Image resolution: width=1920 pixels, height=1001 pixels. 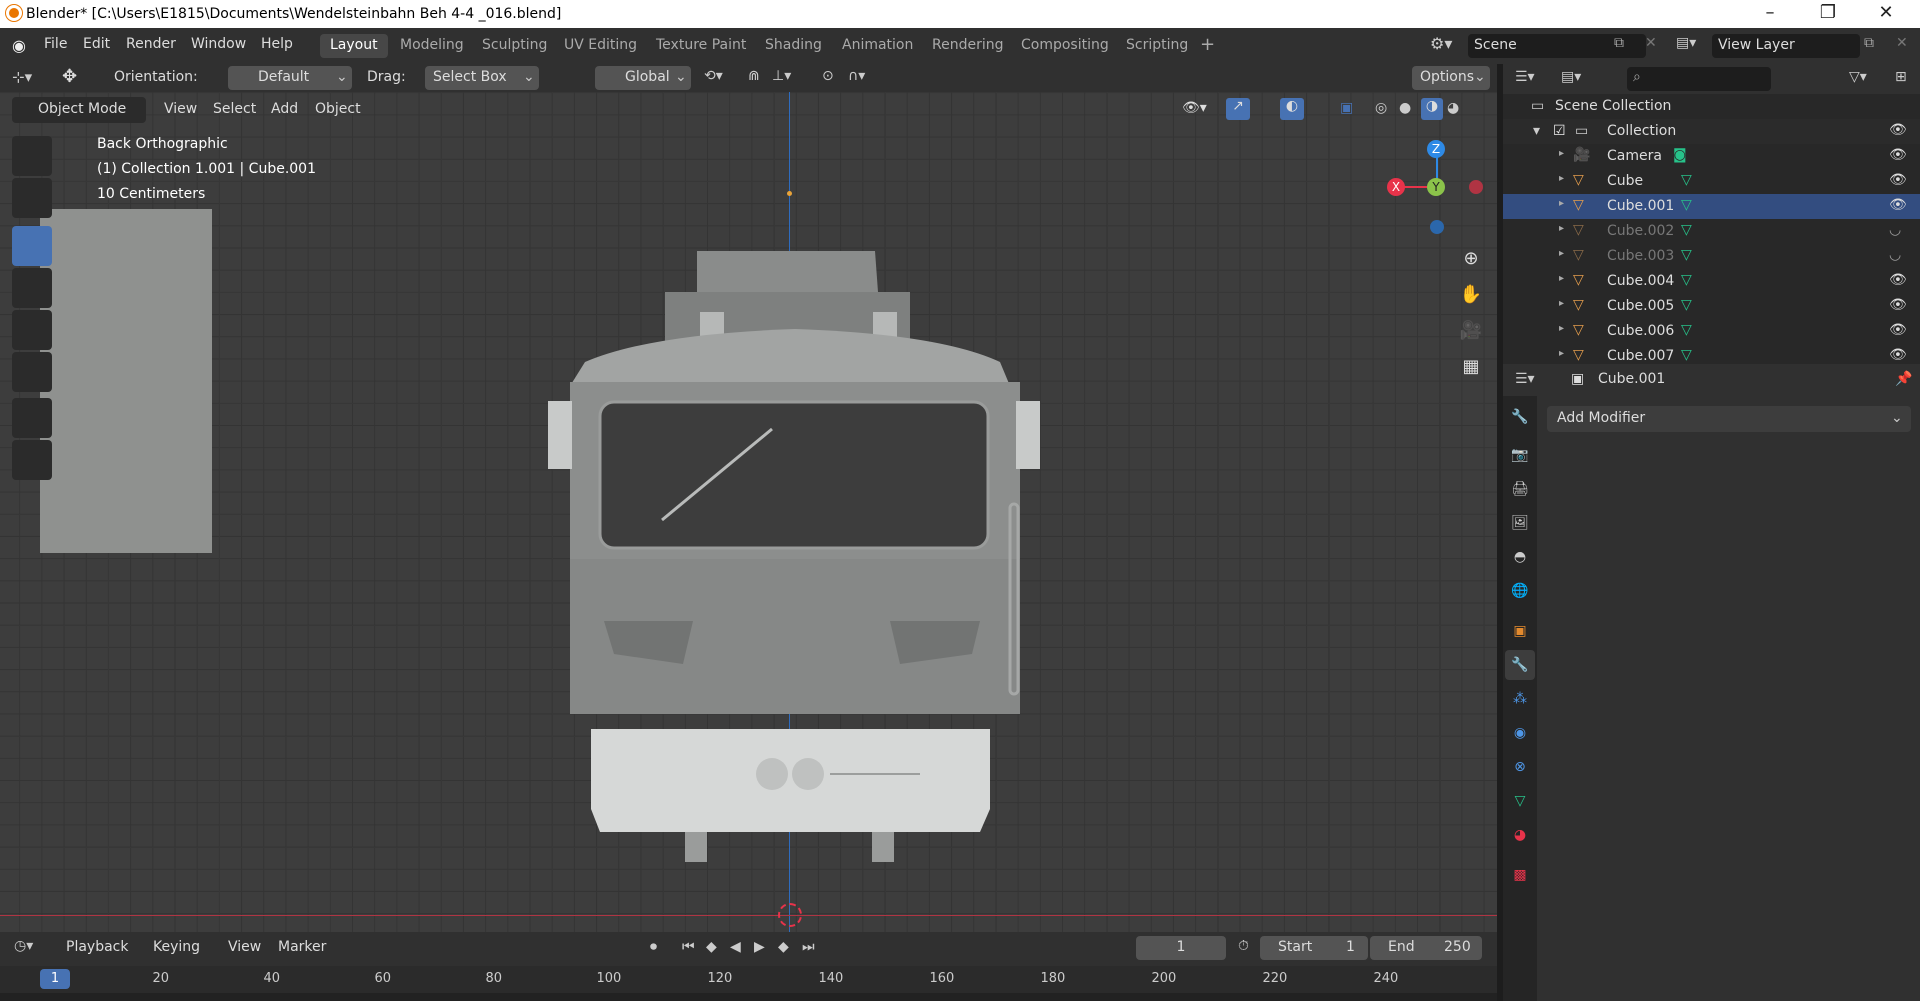 I want to click on texture-tab-icon: ▩, so click(x=1520, y=875).